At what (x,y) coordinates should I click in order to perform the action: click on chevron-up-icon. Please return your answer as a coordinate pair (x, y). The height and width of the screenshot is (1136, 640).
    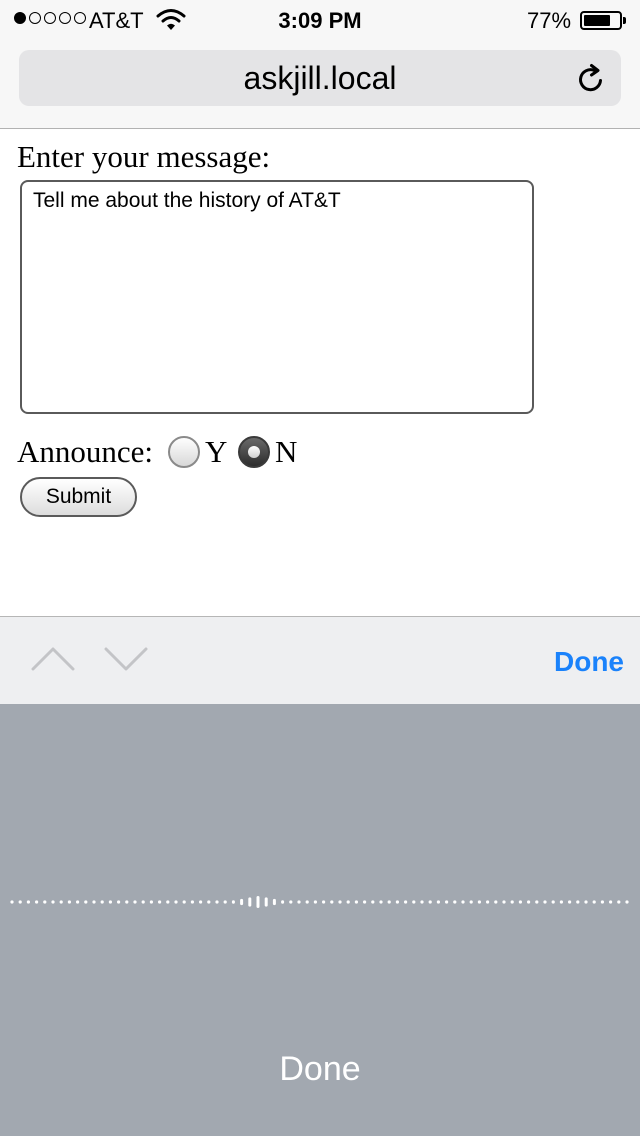
    Looking at the image, I should click on (53, 658).